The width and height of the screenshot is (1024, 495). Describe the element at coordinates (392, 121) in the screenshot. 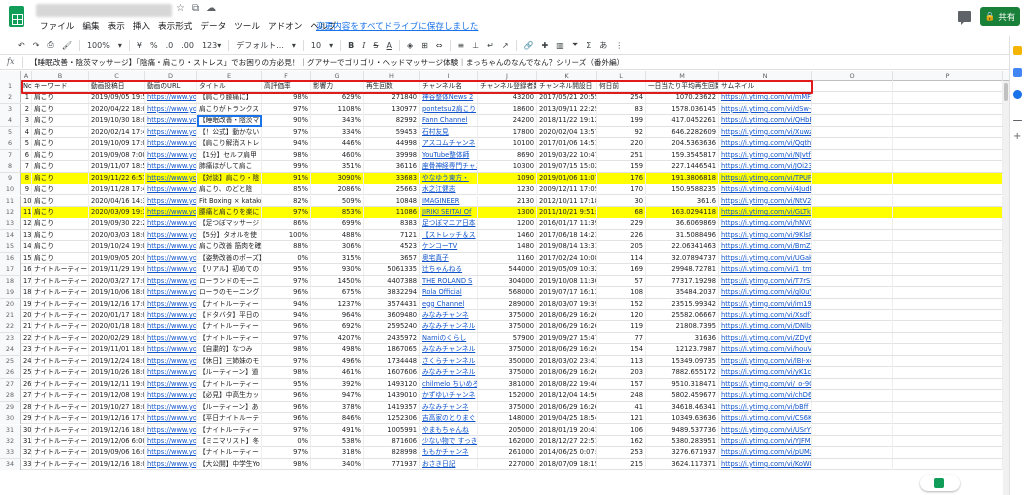

I see `table-cell: 82992` at that location.